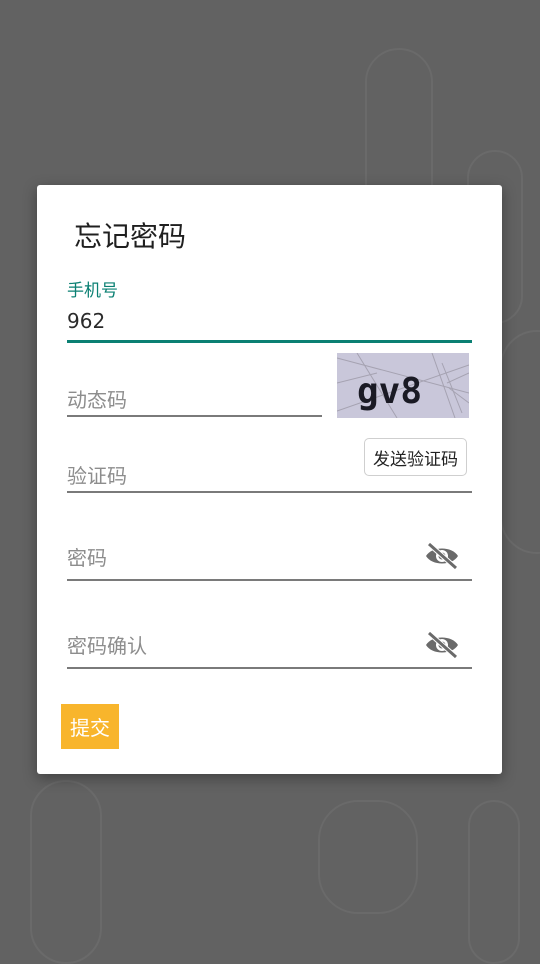 This screenshot has height=964, width=540. What do you see at coordinates (97, 398) in the screenshot?
I see `dynamic-code-input: 动态码` at bounding box center [97, 398].